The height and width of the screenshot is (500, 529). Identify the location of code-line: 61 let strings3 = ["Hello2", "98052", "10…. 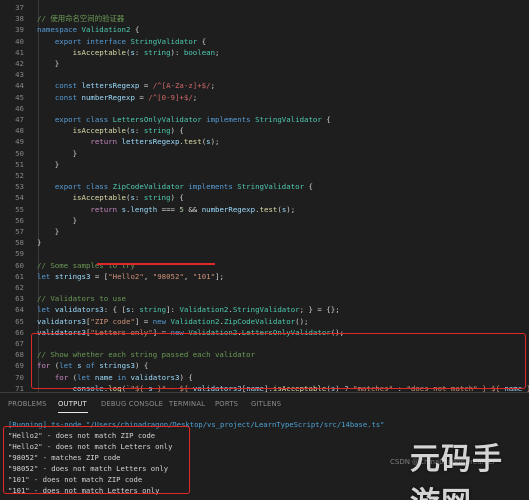
(264, 276).